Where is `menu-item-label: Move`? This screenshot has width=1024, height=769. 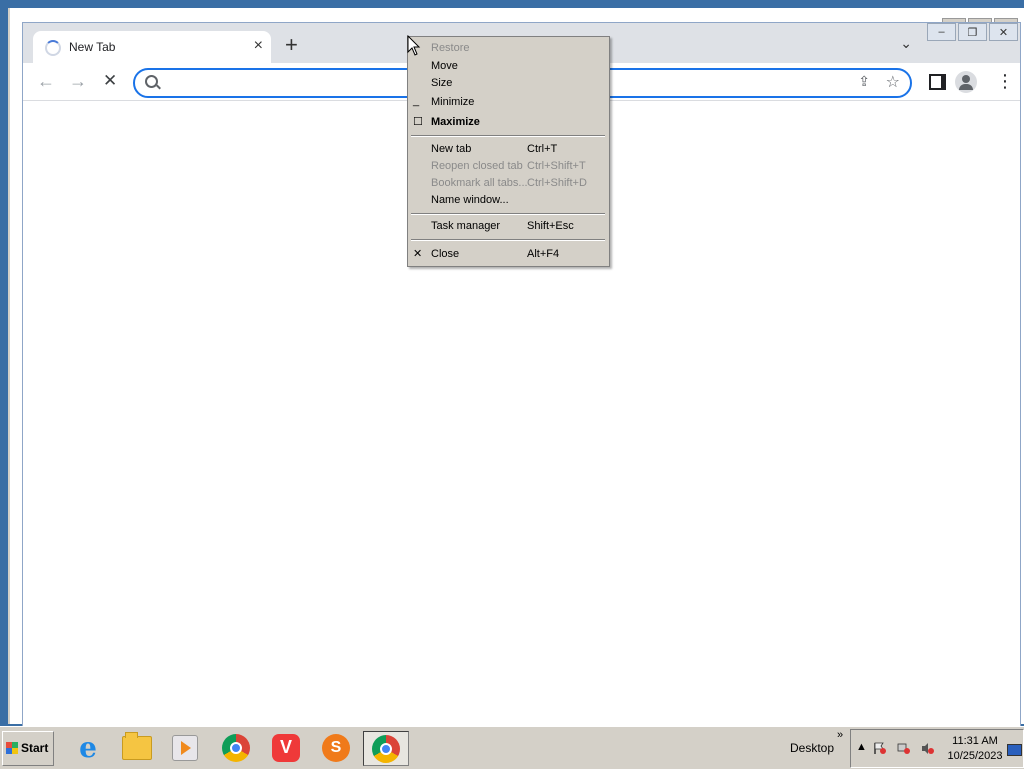
menu-item-label: Move is located at coordinates (444, 66).